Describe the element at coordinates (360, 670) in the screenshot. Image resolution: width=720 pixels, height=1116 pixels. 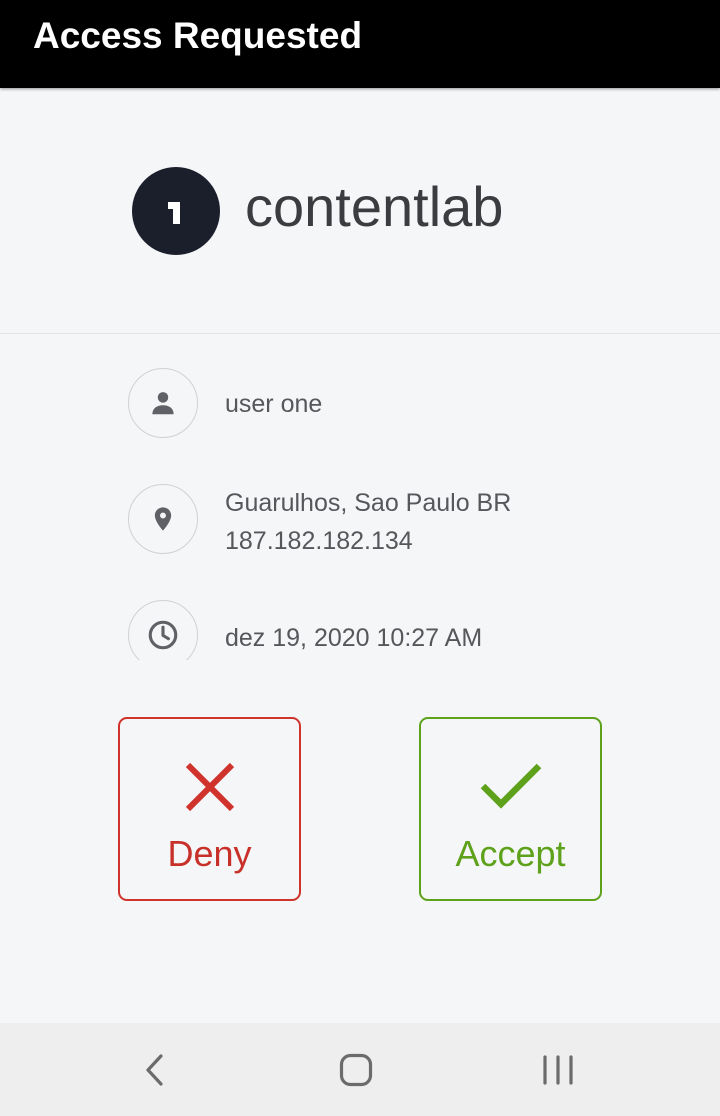
I see `scroll-fade` at that location.